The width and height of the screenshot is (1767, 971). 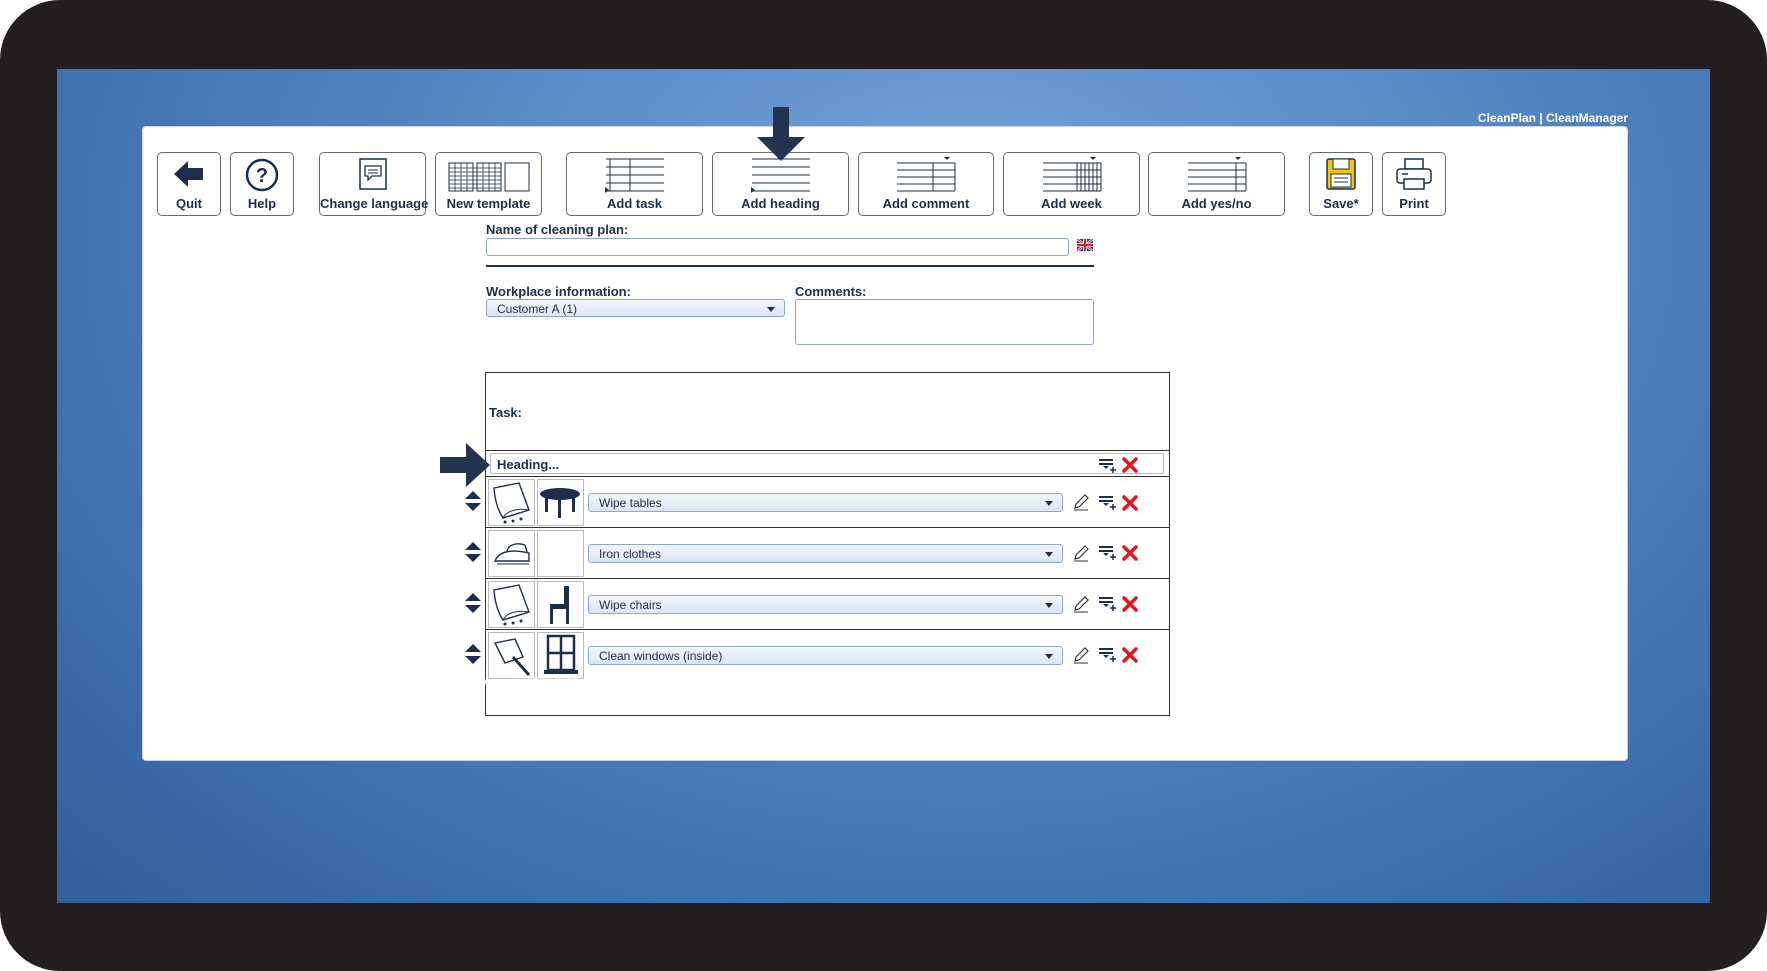 What do you see at coordinates (926, 174) in the screenshot?
I see `add-comment-icon` at bounding box center [926, 174].